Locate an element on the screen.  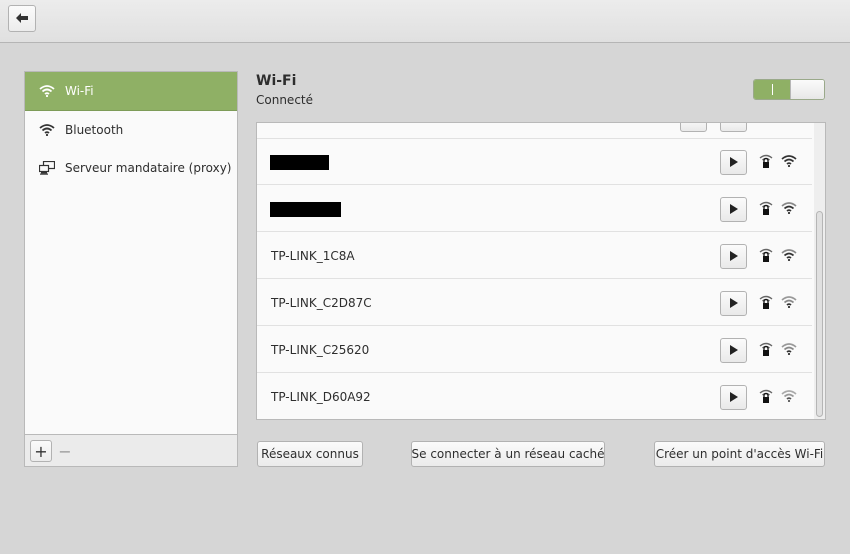
scrollbar is located at coordinates (819, 271).